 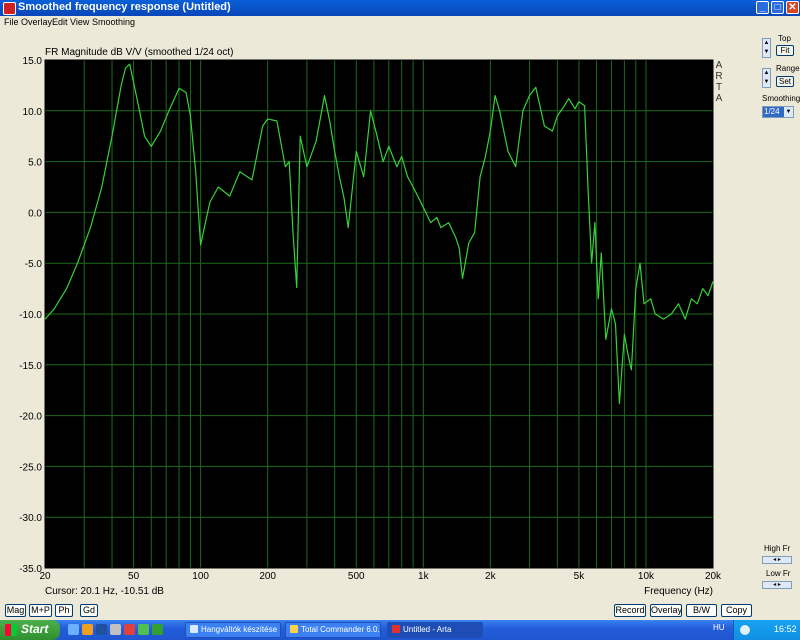 I want to click on system-tray: 16:52, so click(x=766, y=630).